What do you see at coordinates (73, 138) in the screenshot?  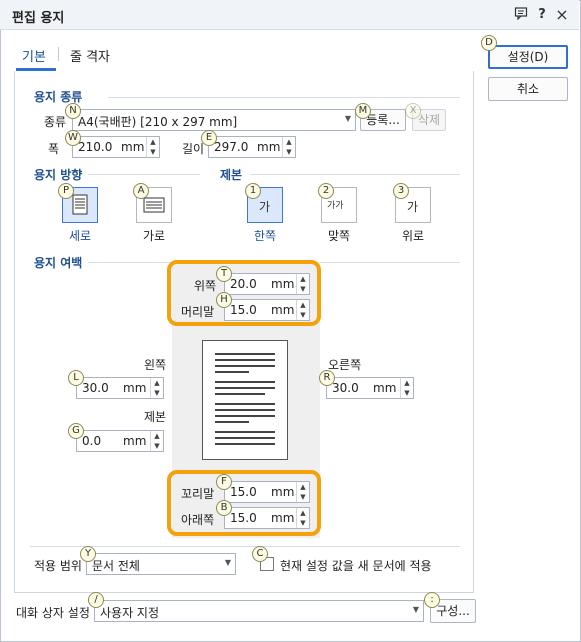 I see `hint-width: W` at bounding box center [73, 138].